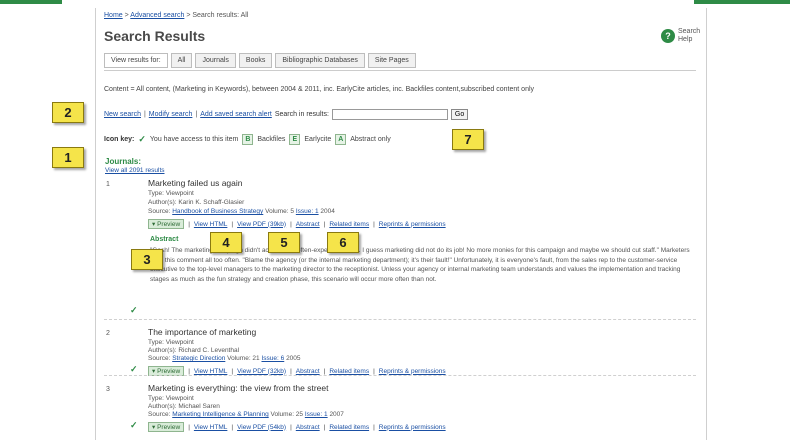 This screenshot has width=790, height=440. Describe the element at coordinates (459, 114) in the screenshot. I see `go-button: Go` at that location.